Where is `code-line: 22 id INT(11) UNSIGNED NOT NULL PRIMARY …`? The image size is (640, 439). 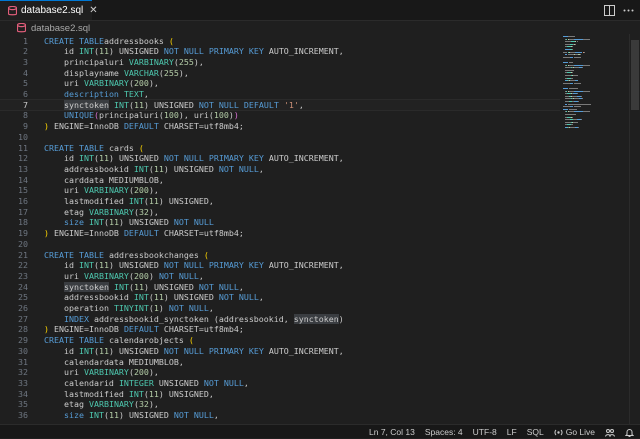
code-line: 22 id INT(11) UNSIGNED NOT NULL PRIMARY … is located at coordinates (280, 265).